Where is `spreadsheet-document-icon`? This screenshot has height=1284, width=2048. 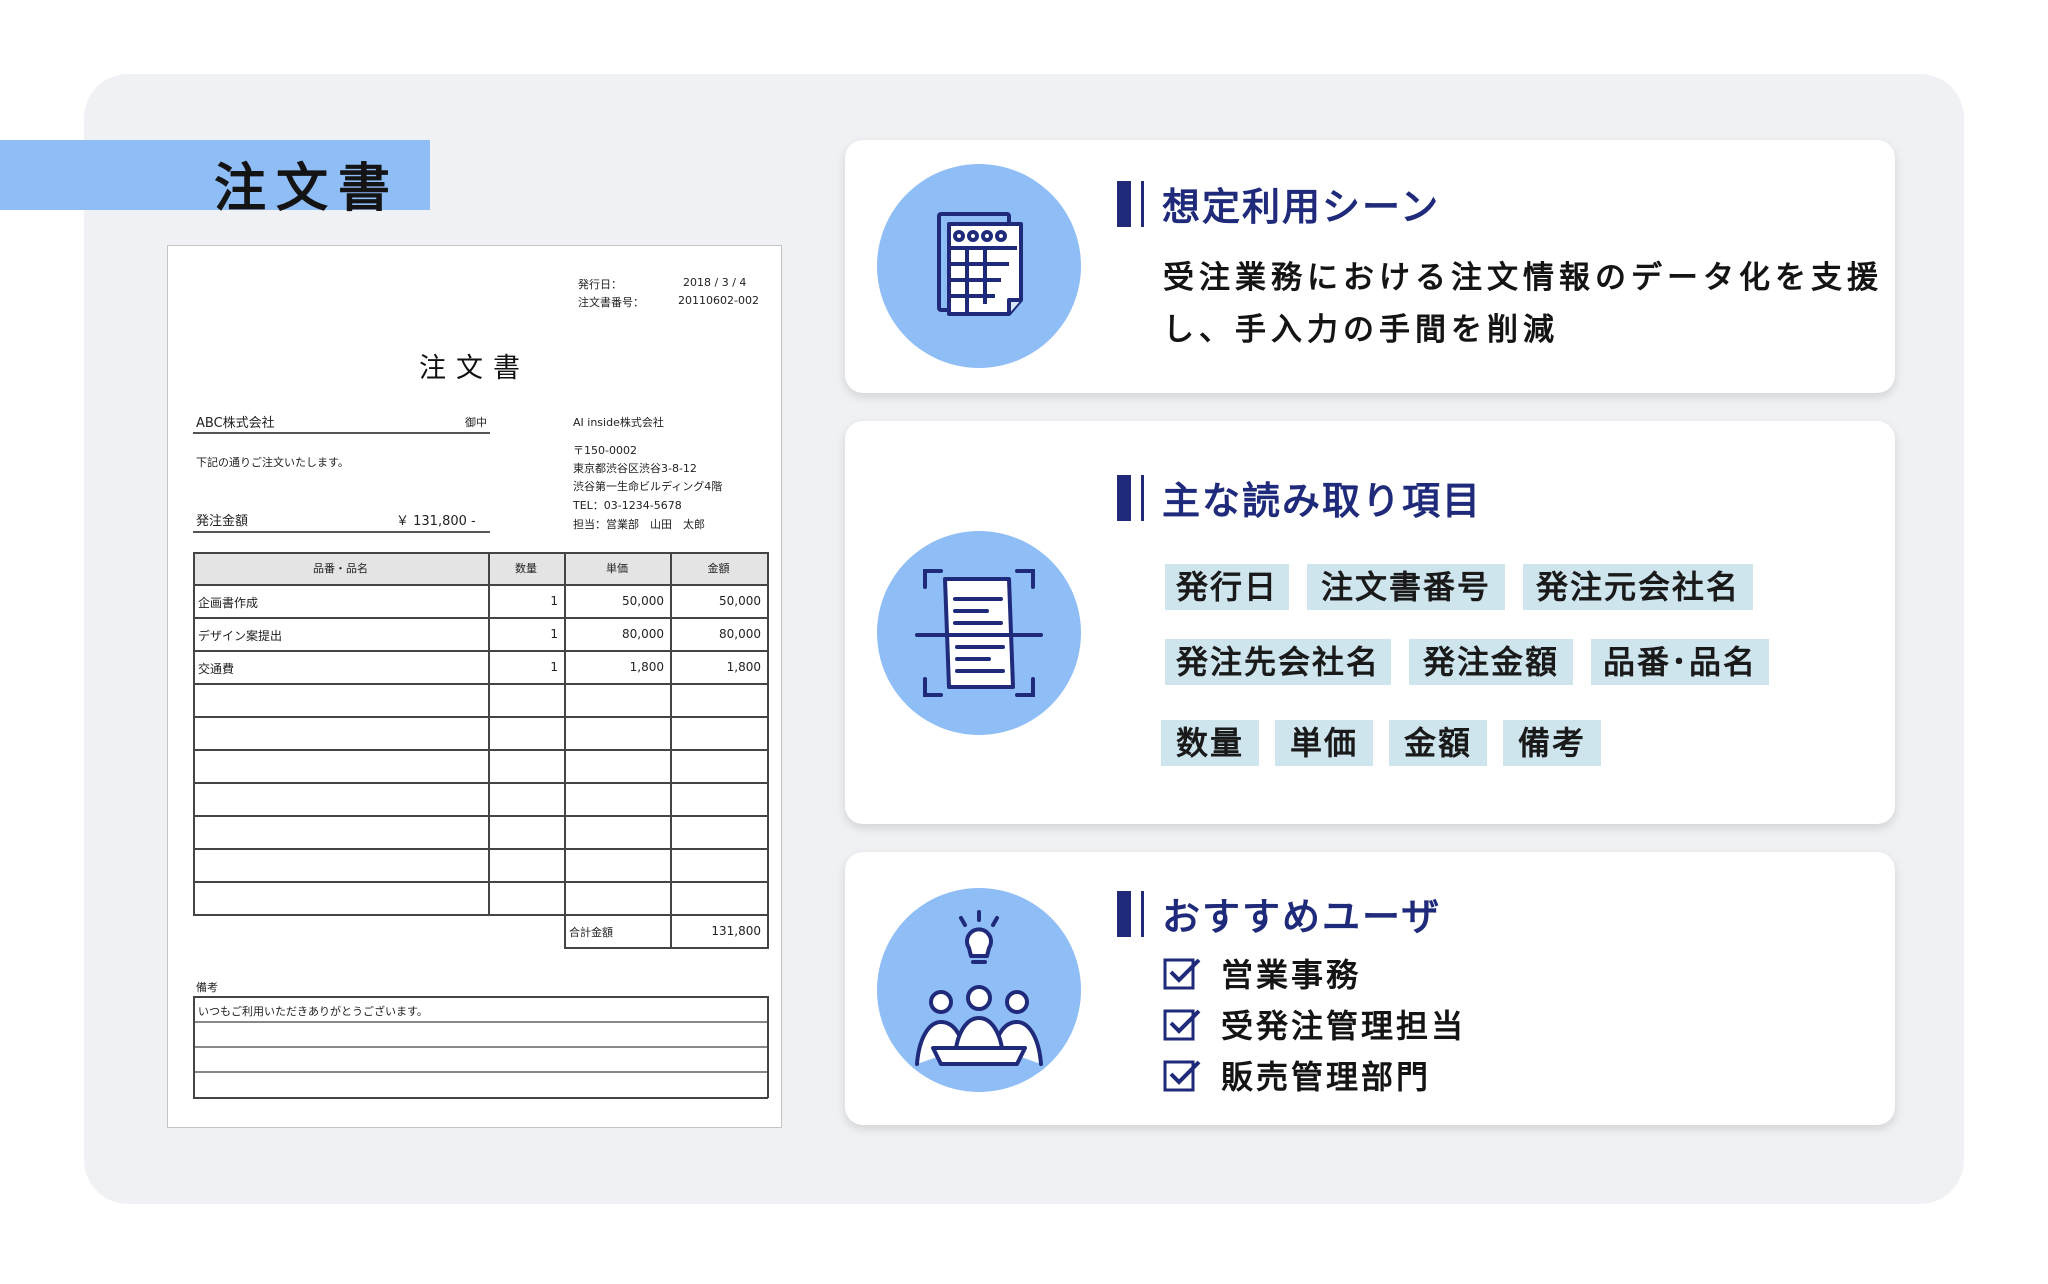 spreadsheet-document-icon is located at coordinates (979, 266).